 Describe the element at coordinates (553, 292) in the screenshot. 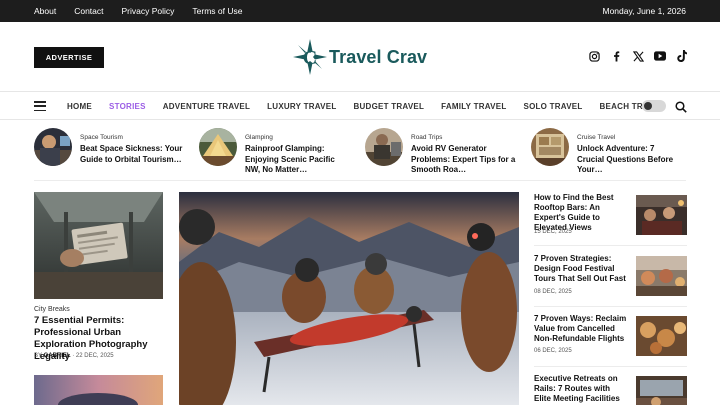

I see `side-article-date: 08 DEC, 2025` at that location.